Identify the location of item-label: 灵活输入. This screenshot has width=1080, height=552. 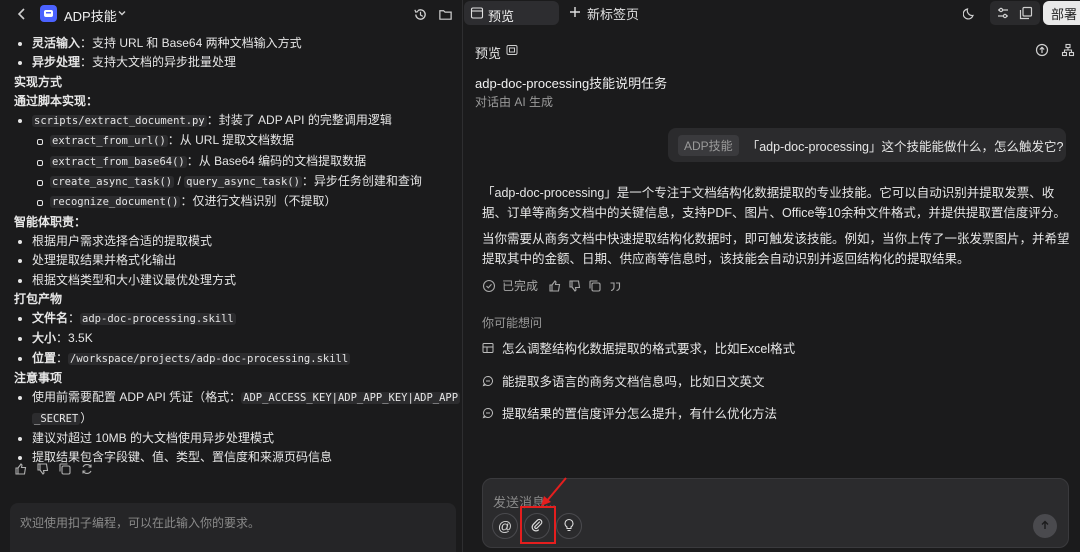
(56, 43).